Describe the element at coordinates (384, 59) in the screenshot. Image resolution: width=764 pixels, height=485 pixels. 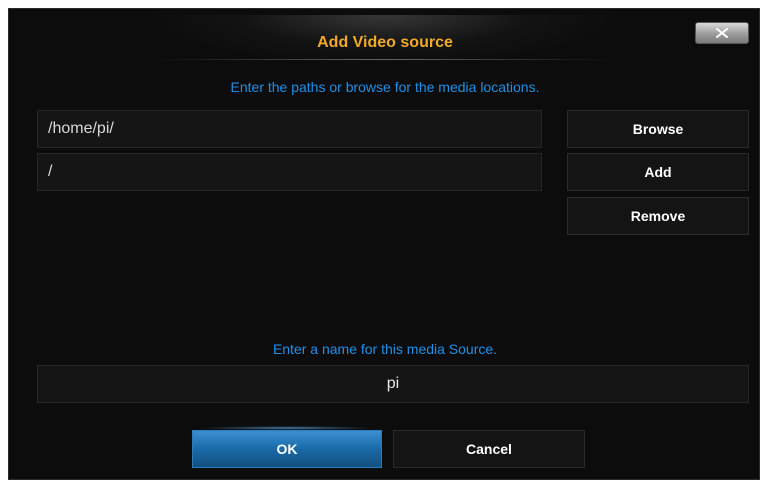
I see `header-divider` at that location.